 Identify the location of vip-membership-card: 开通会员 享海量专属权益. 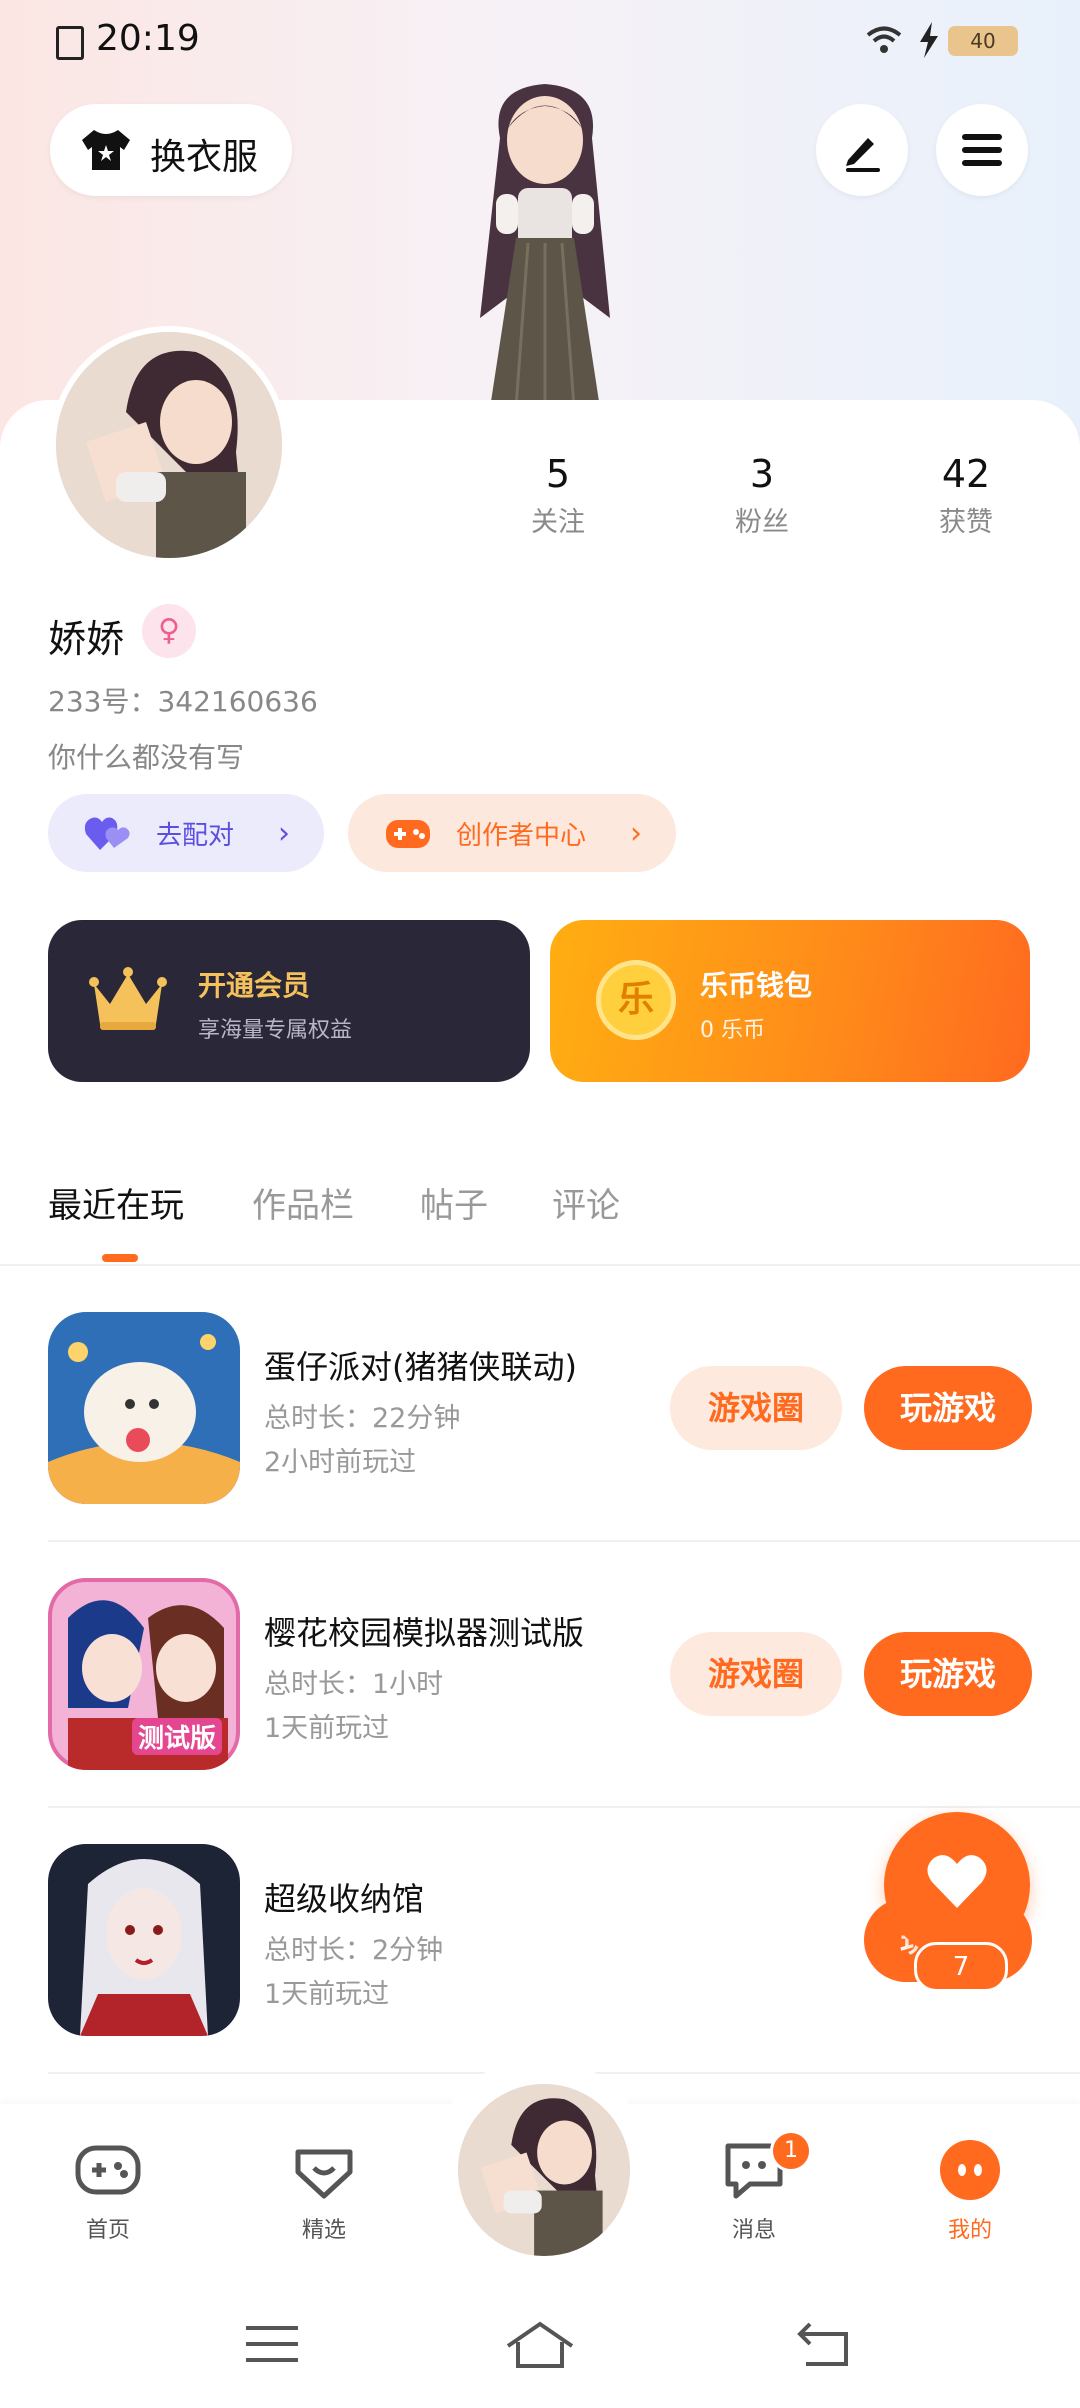
(289, 1001).